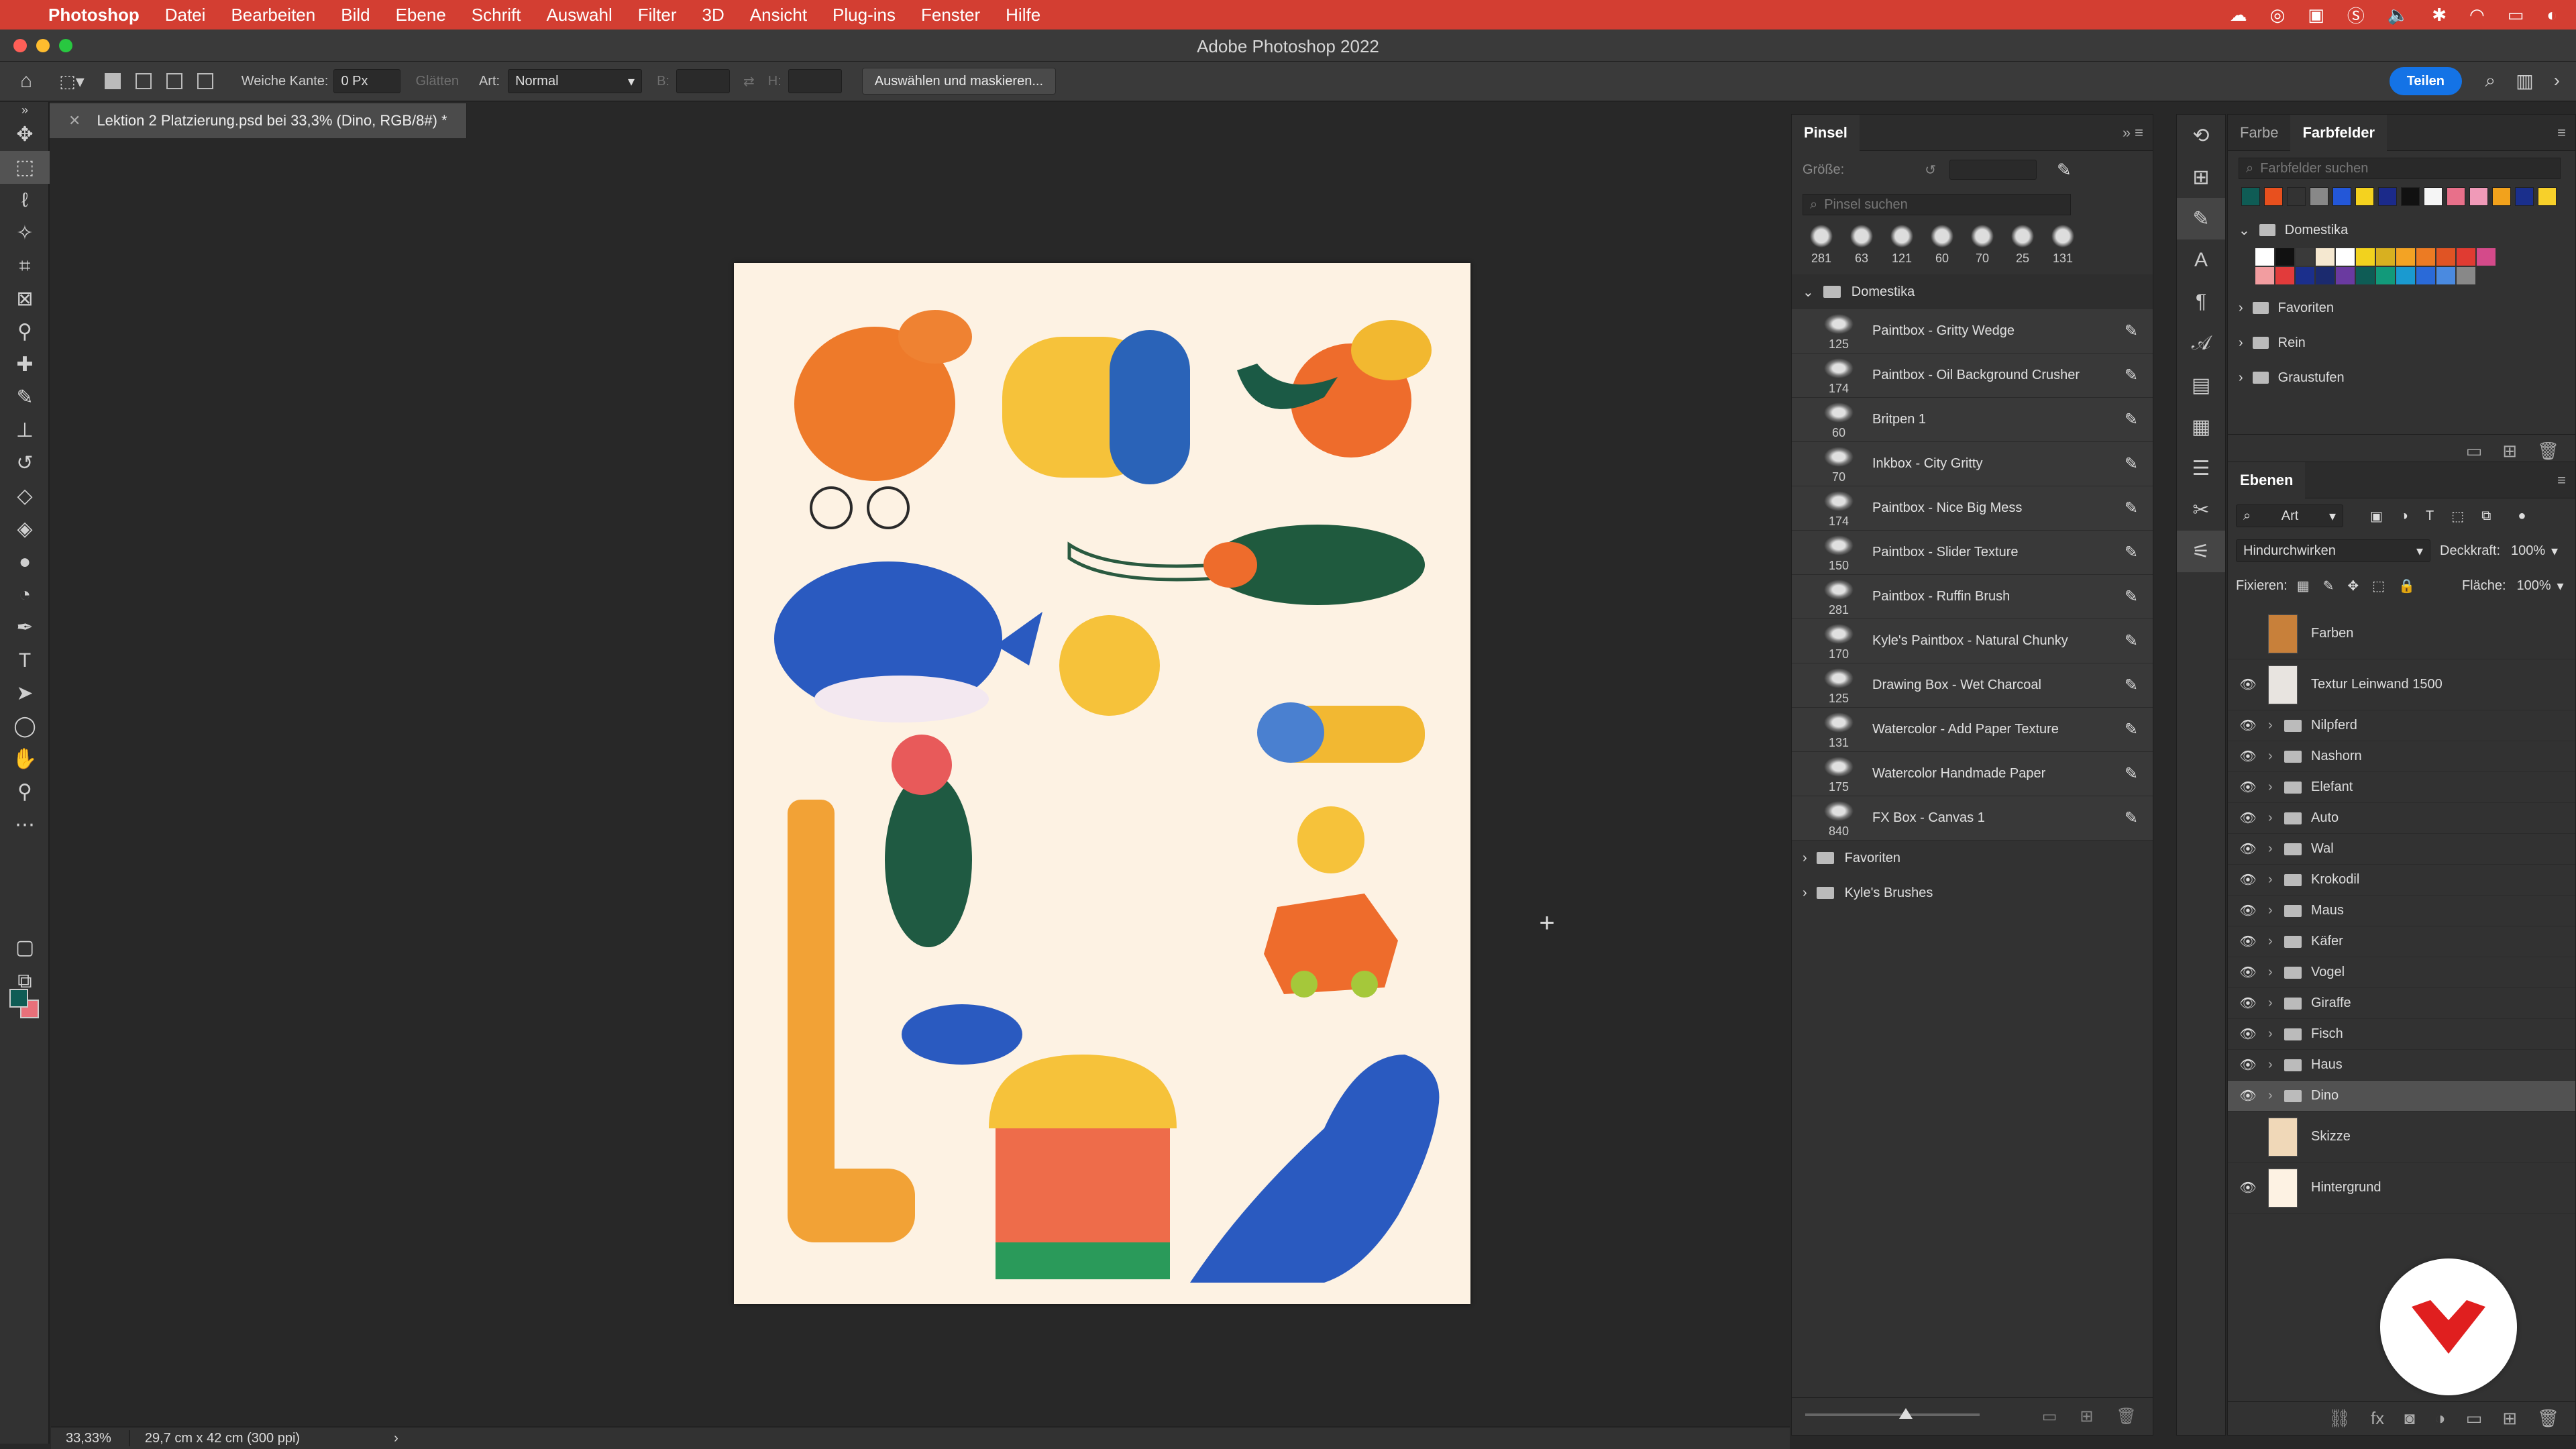 Image resolution: width=2576 pixels, height=1449 pixels. What do you see at coordinates (2401, 911) in the screenshot?
I see `layer-row: 👁 › Maus` at bounding box center [2401, 911].